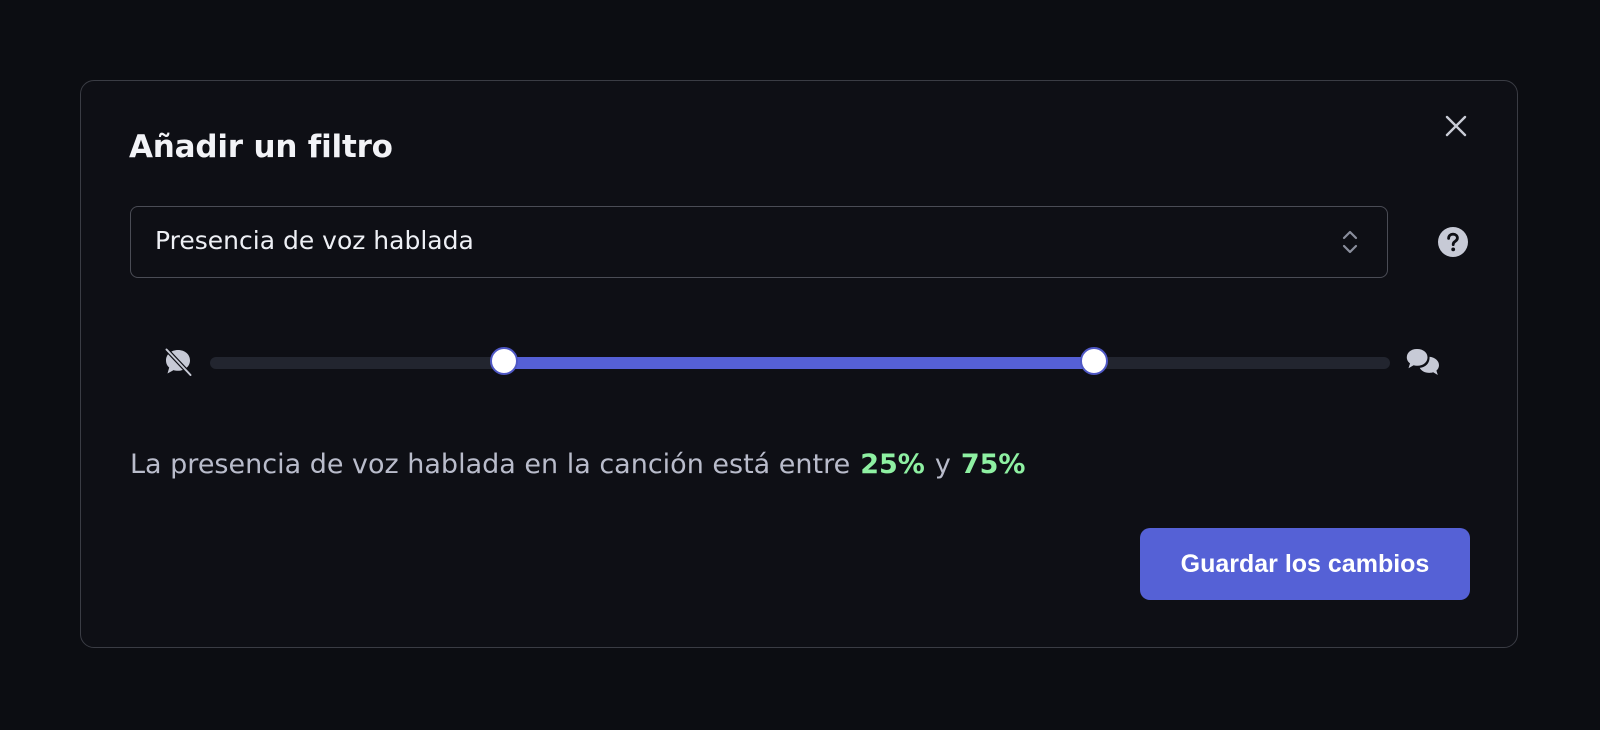 This screenshot has width=1600, height=730. Describe the element at coordinates (1094, 361) in the screenshot. I see `range-slider-high-thumb` at that location.